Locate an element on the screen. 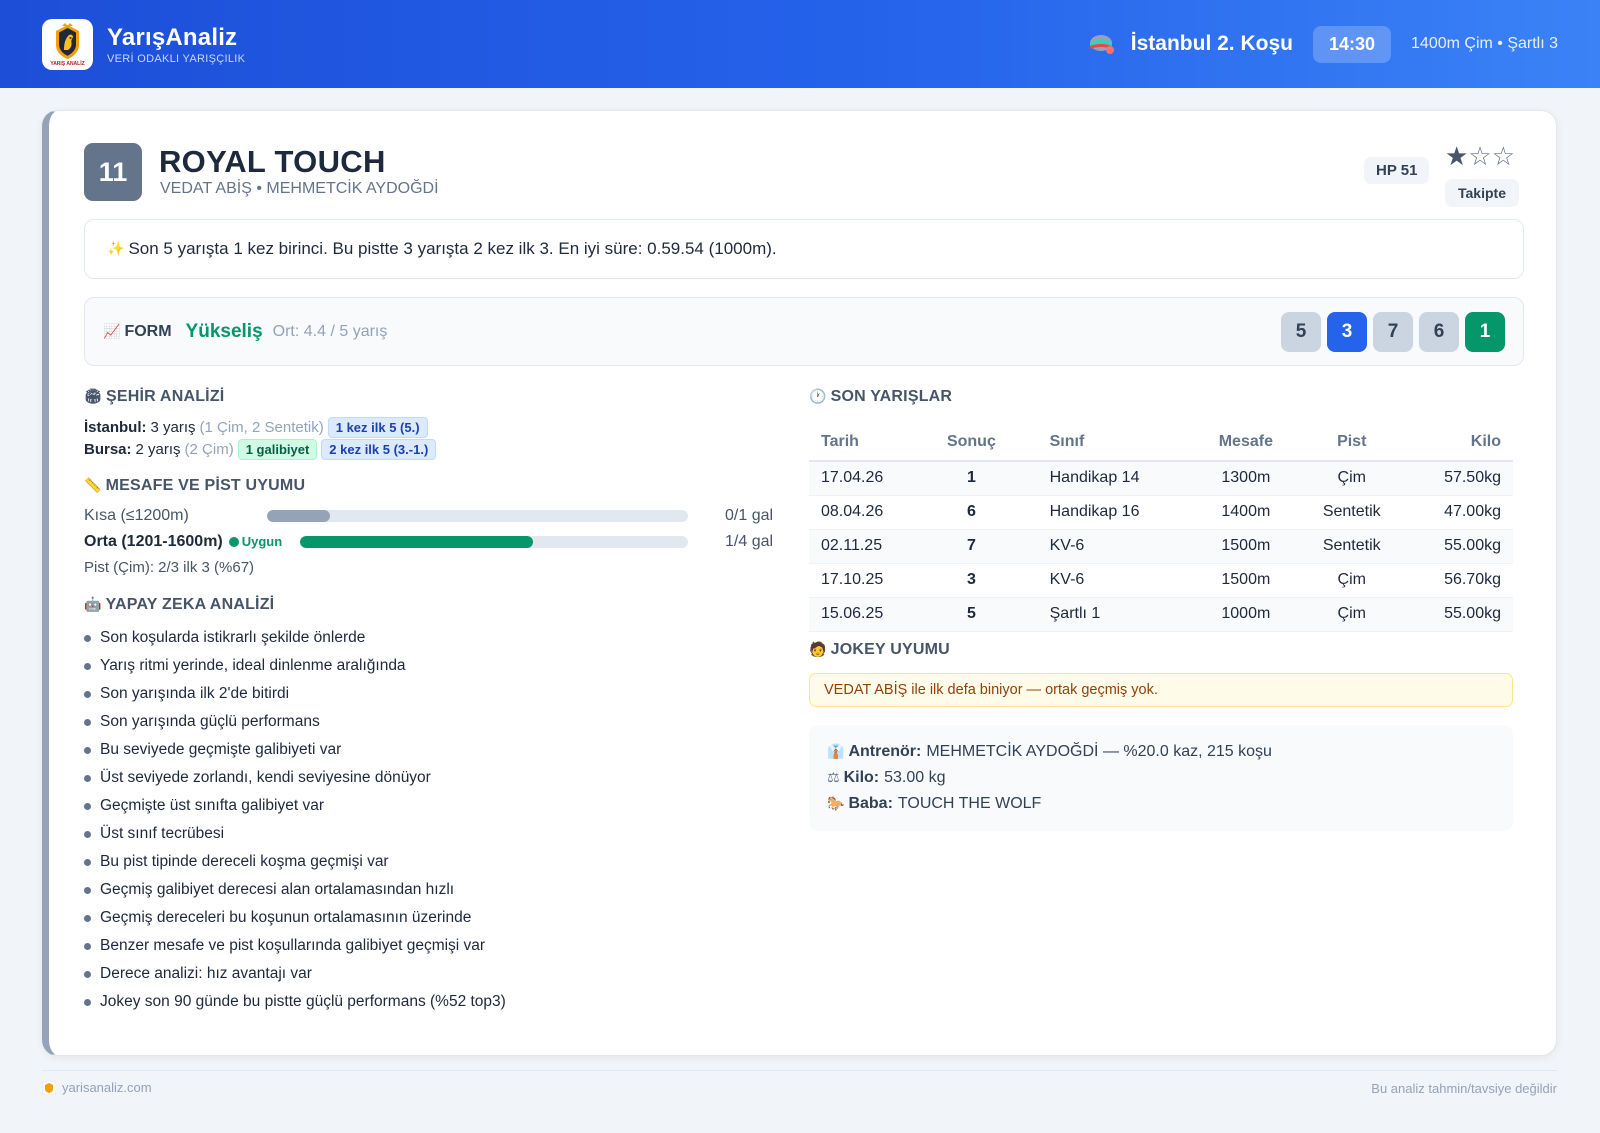 This screenshot has width=1600, height=1133. rating-stars: ★☆☆ is located at coordinates (1480, 156).